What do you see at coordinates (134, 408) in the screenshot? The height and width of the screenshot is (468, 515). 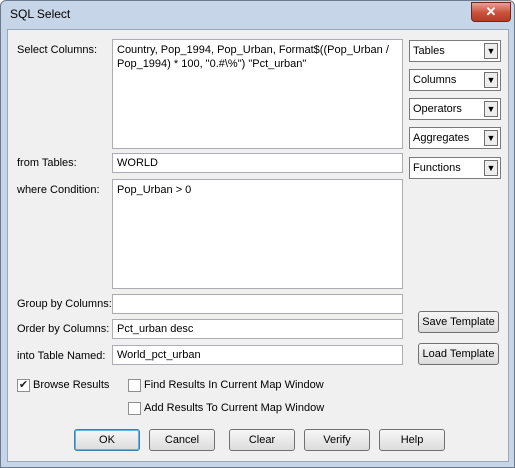 I see `add-results-checkbox` at bounding box center [134, 408].